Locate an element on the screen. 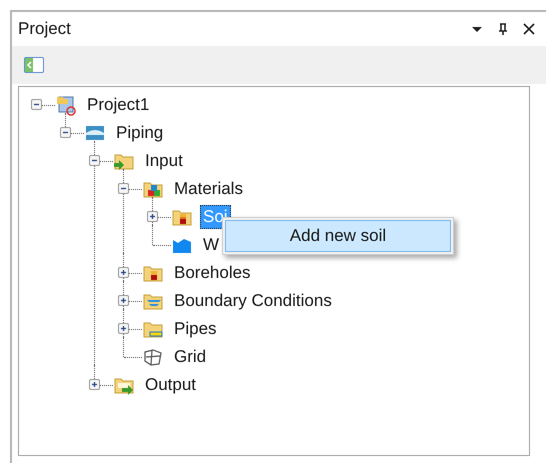 The image size is (546, 463). menu-item: Add new soil is located at coordinates (338, 236).